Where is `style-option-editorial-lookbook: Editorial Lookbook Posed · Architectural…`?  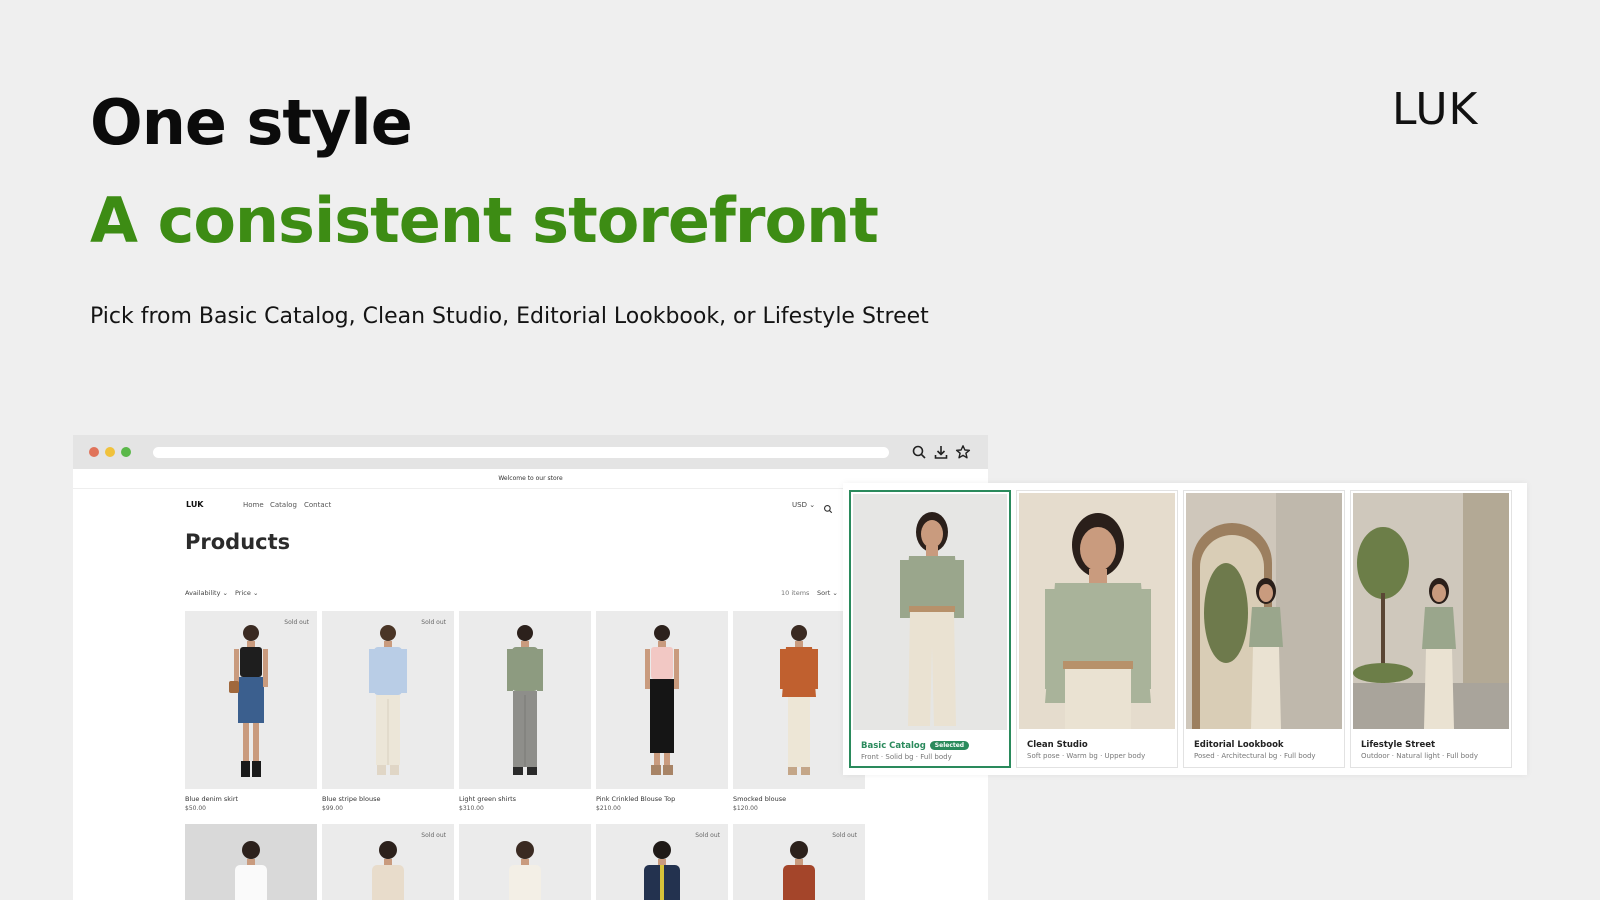 style-option-editorial-lookbook: Editorial Lookbook Posed · Architectural… is located at coordinates (1264, 629).